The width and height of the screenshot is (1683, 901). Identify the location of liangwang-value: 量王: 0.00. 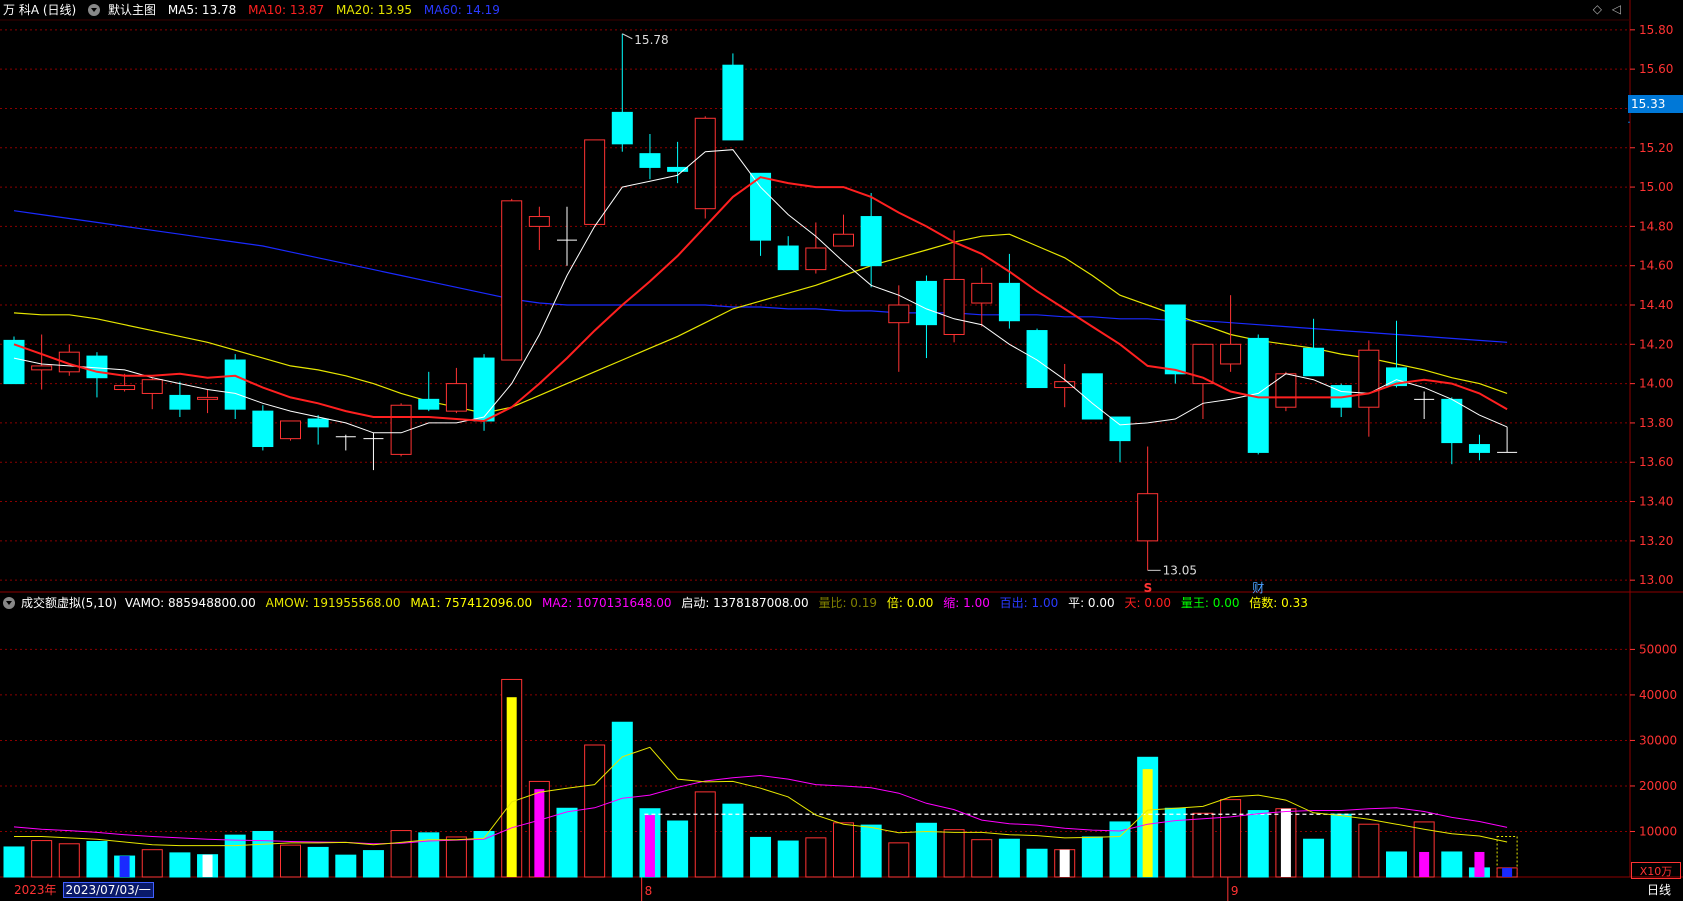
(1210, 603).